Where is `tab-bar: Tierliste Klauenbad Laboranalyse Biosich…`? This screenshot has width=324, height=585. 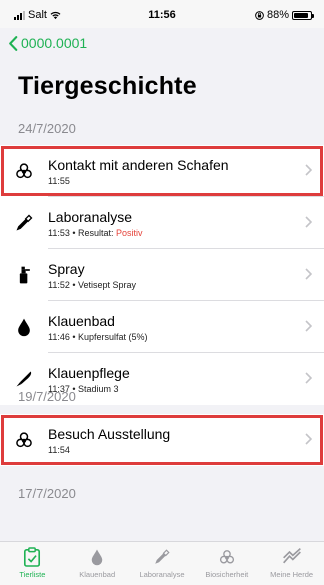
tab-bar: Tierliste Klauenbad Laboranalyse Biosich… is located at coordinates (162, 563).